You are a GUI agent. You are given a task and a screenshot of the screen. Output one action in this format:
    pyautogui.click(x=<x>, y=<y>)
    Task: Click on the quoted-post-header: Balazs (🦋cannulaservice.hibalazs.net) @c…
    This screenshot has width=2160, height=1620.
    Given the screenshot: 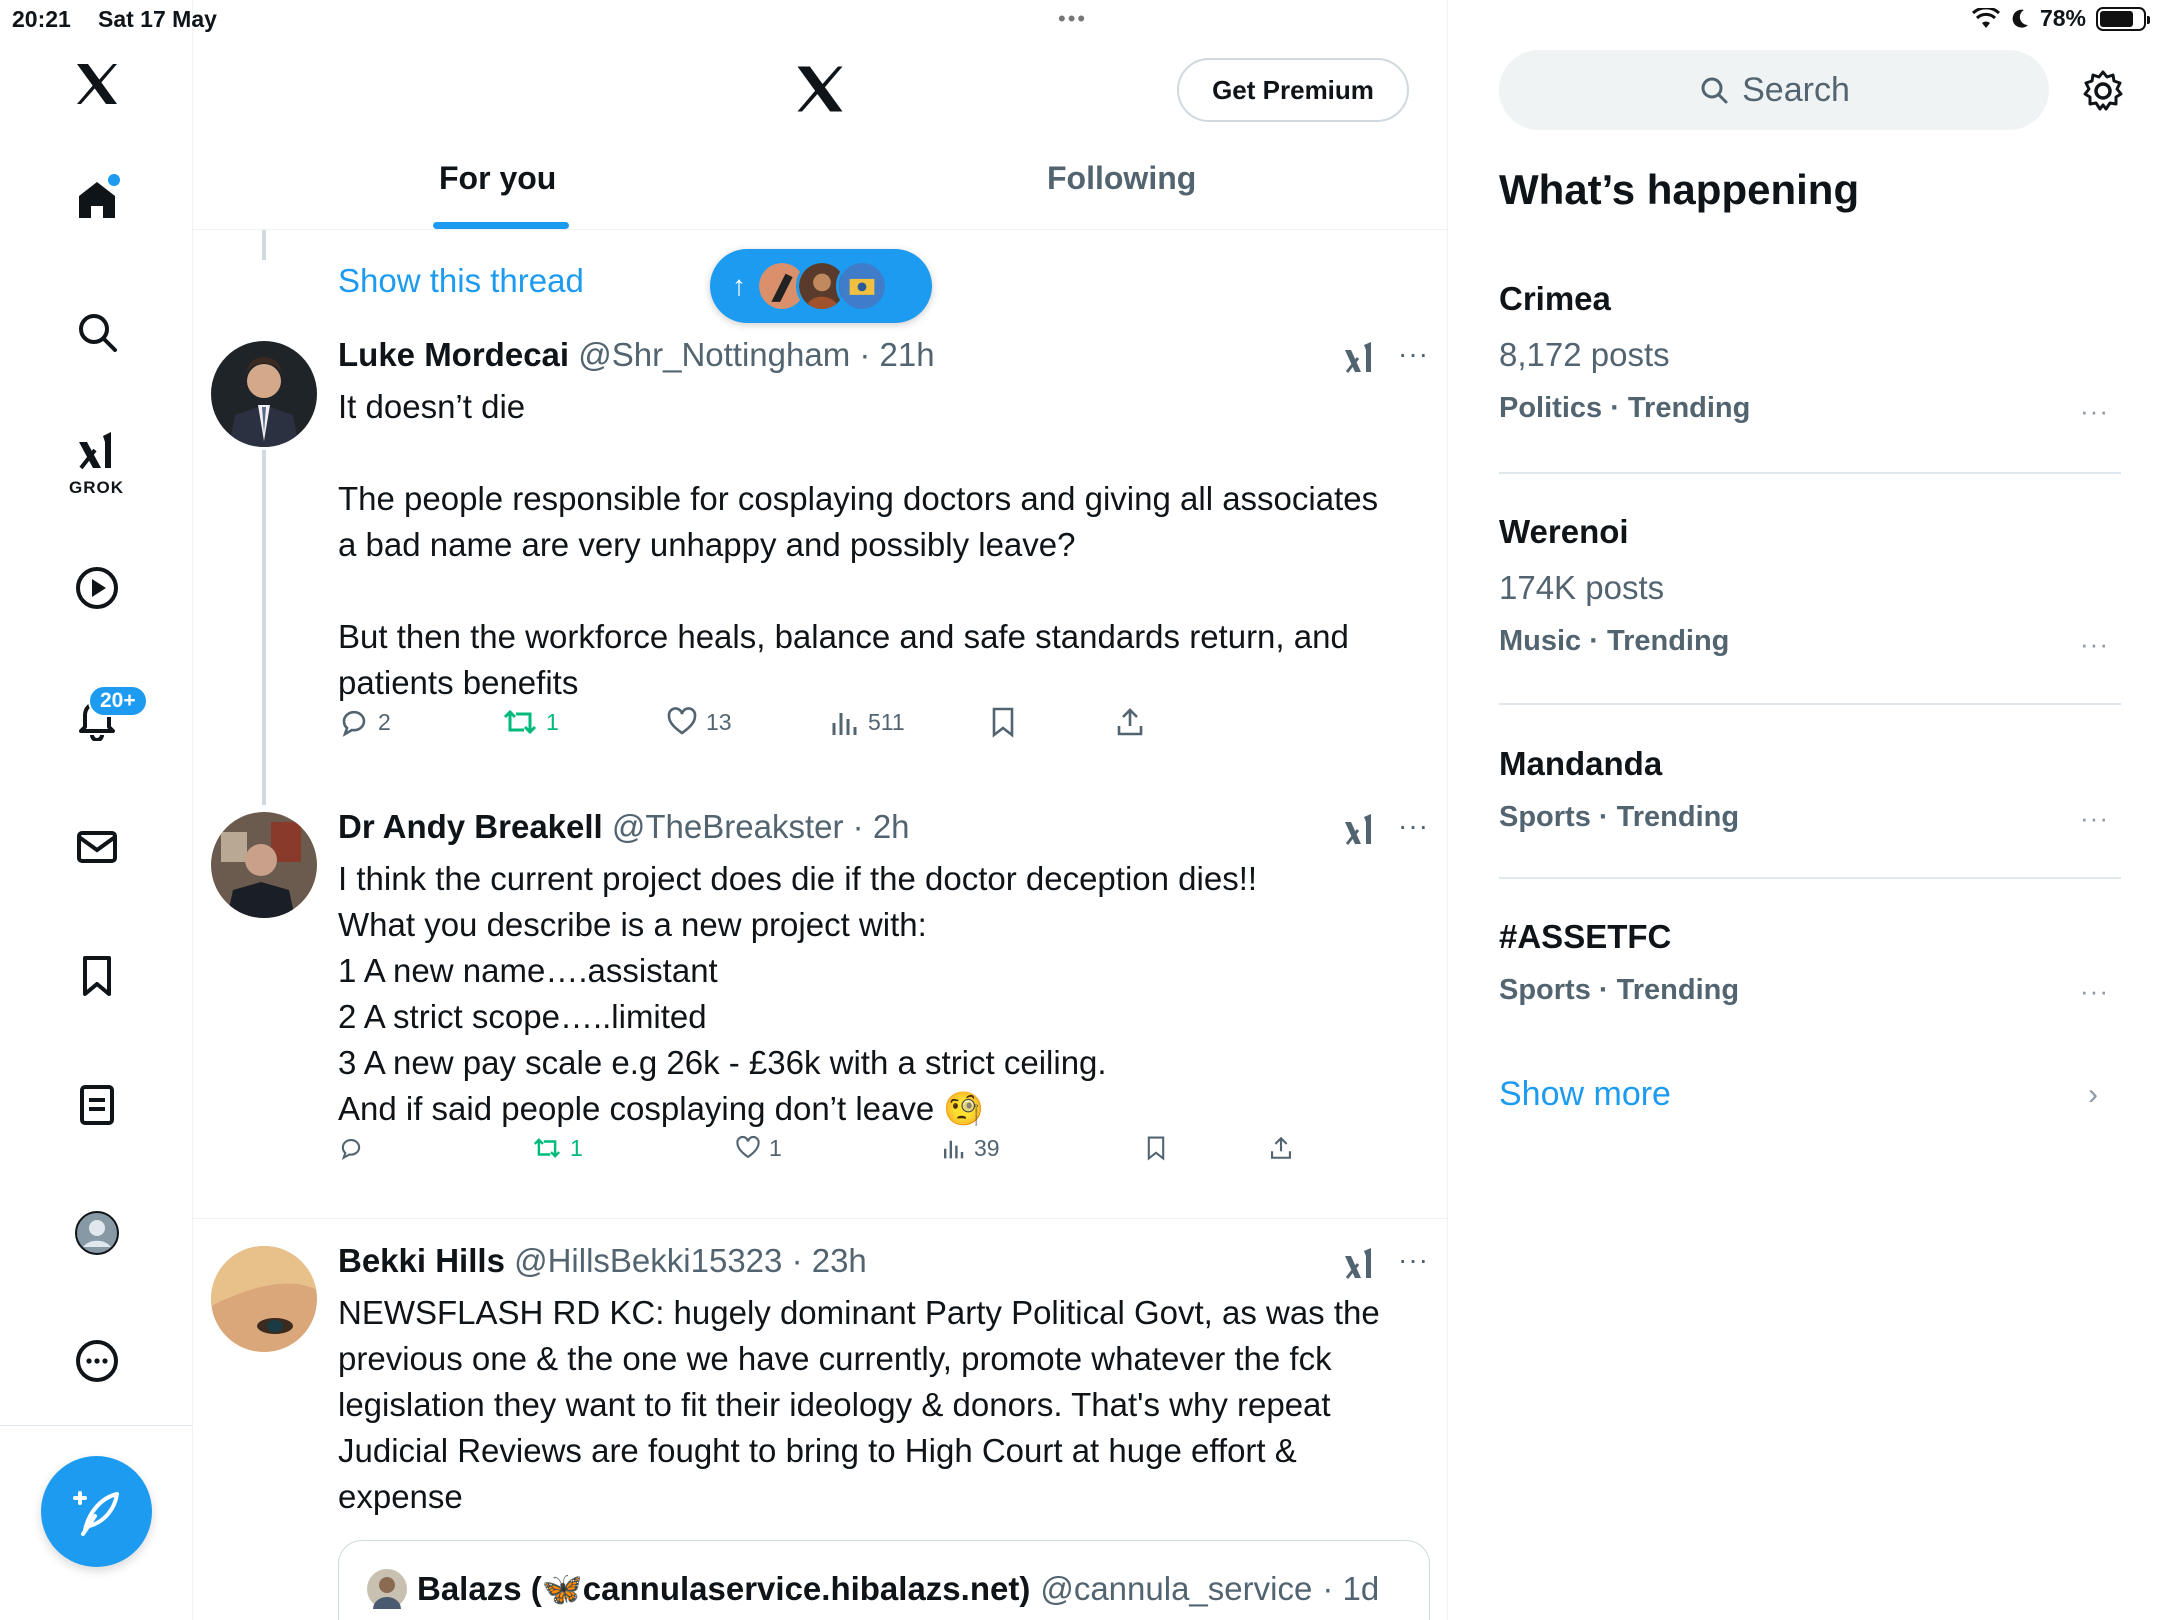 What is the action you would take?
    pyautogui.click(x=873, y=1589)
    